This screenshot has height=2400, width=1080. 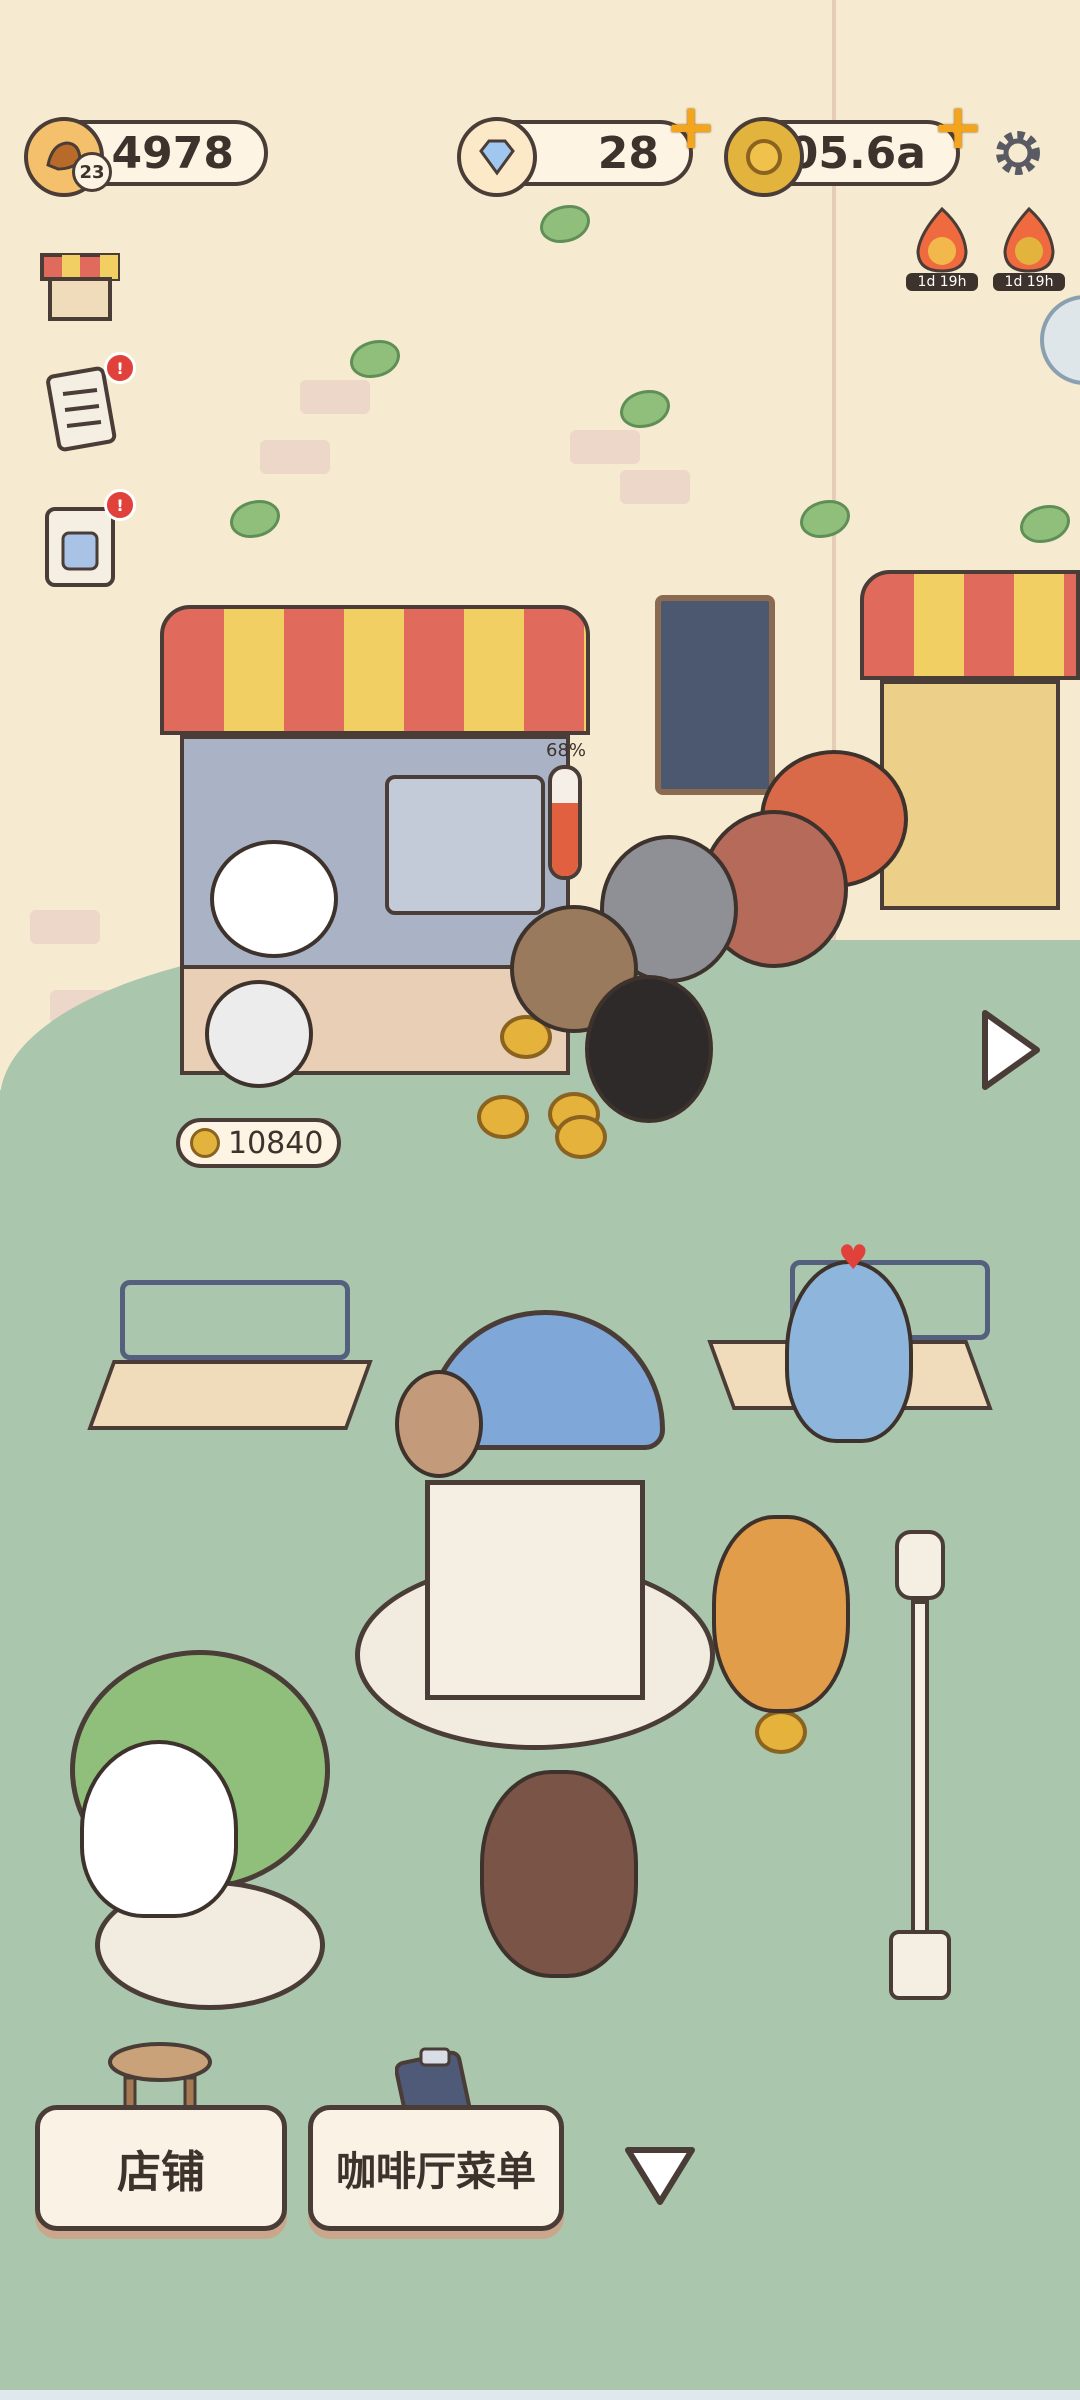 I want to click on side-awning, so click(x=970, y=625).